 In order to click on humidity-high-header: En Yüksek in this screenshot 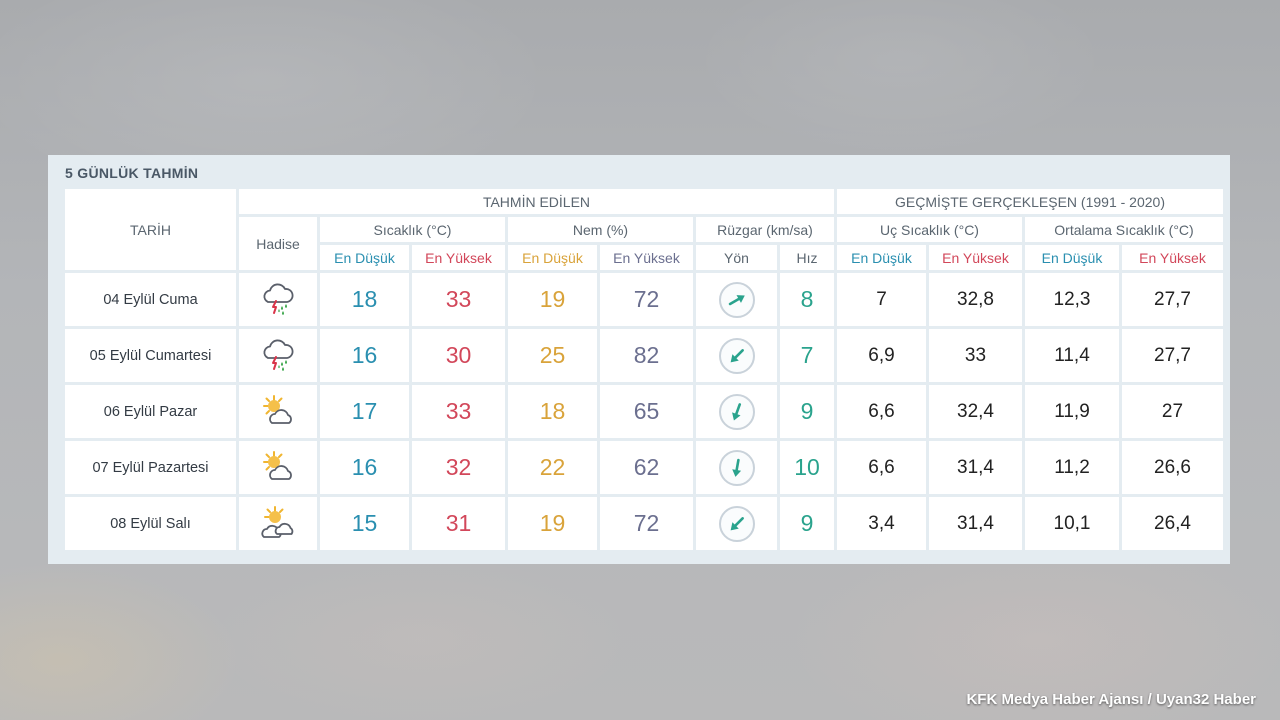, I will do `click(646, 257)`.